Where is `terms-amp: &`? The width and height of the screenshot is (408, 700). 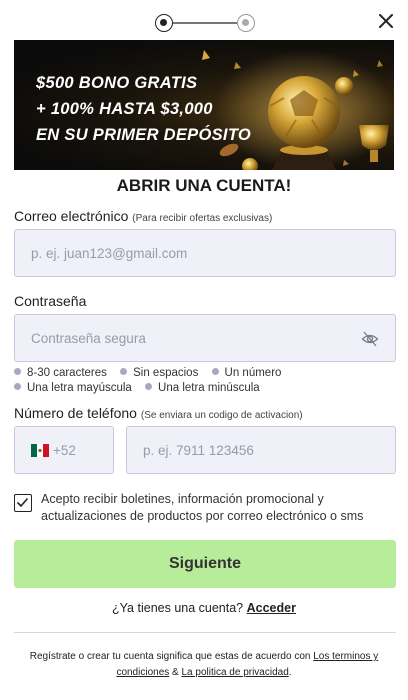
terms-amp: & is located at coordinates (175, 672).